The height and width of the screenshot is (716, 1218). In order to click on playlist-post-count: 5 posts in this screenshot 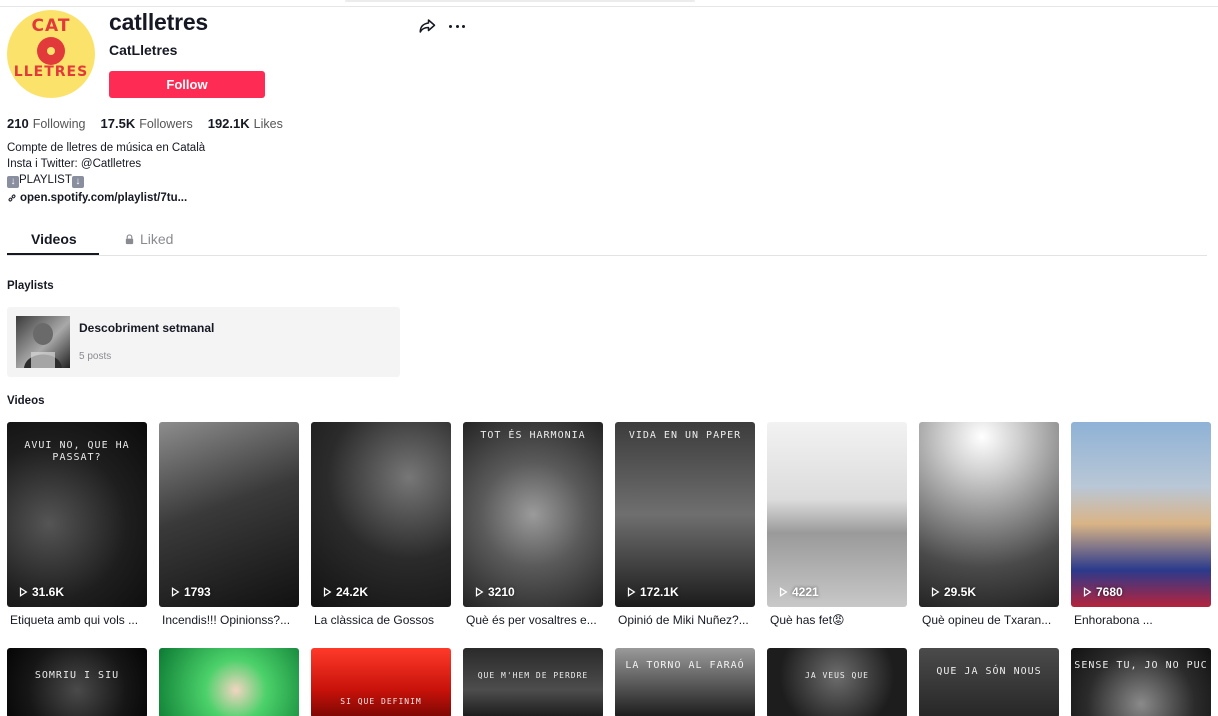, I will do `click(95, 356)`.